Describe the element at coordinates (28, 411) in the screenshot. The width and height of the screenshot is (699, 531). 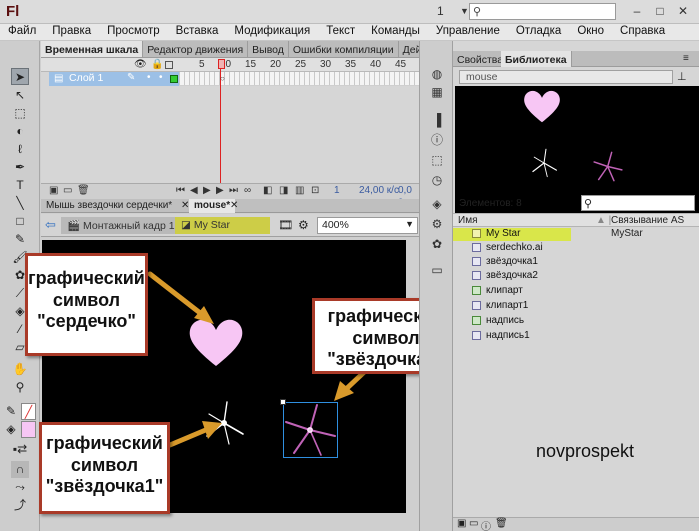
I see `stroke-color-swatch: ╱` at that location.